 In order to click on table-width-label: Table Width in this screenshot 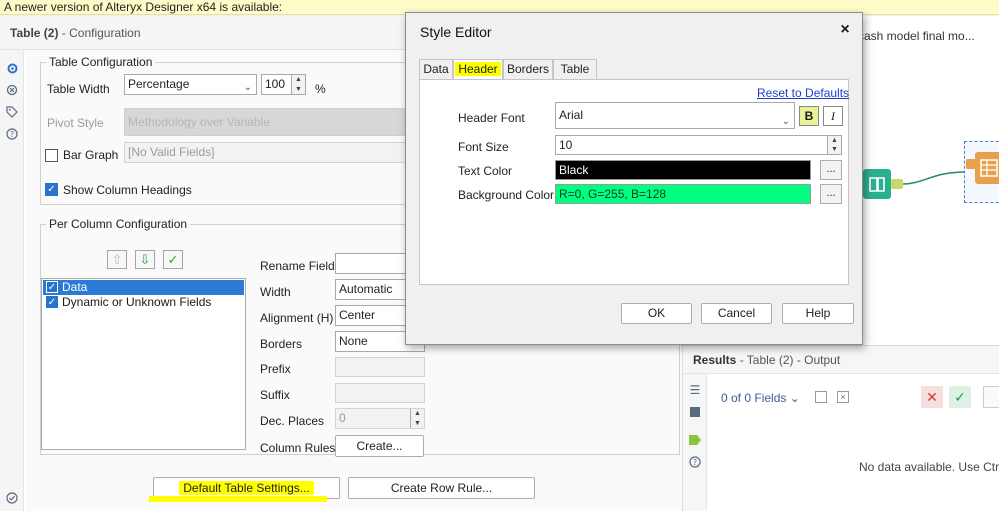, I will do `click(78, 89)`.